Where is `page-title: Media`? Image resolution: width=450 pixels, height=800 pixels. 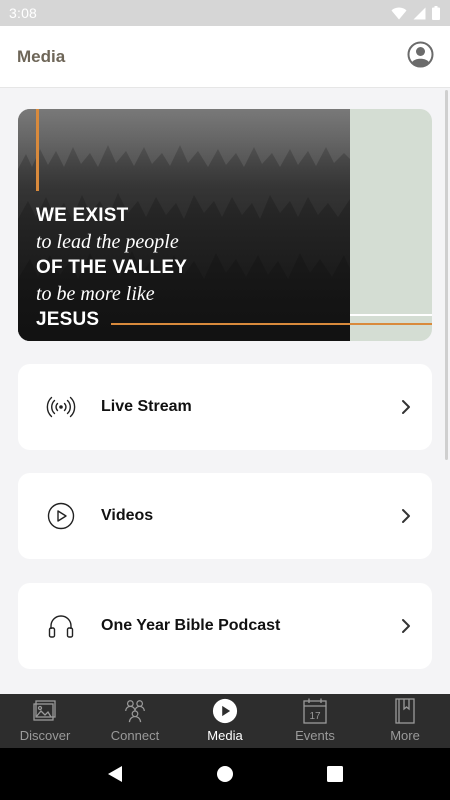
page-title: Media is located at coordinates (41, 56).